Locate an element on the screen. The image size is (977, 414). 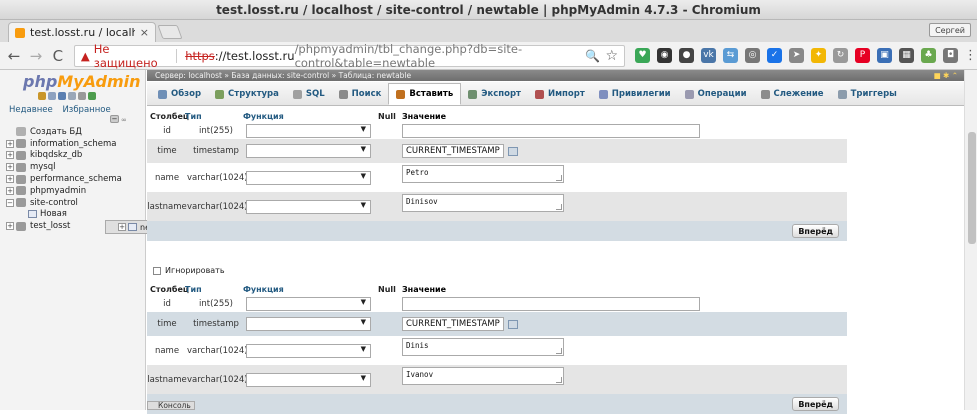
browser-tab: test.losst.ru / localh × is located at coordinates (82, 32).